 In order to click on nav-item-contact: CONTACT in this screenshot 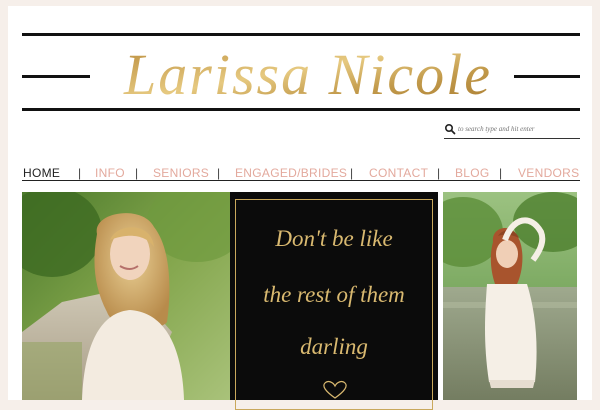, I will do `click(398, 173)`.